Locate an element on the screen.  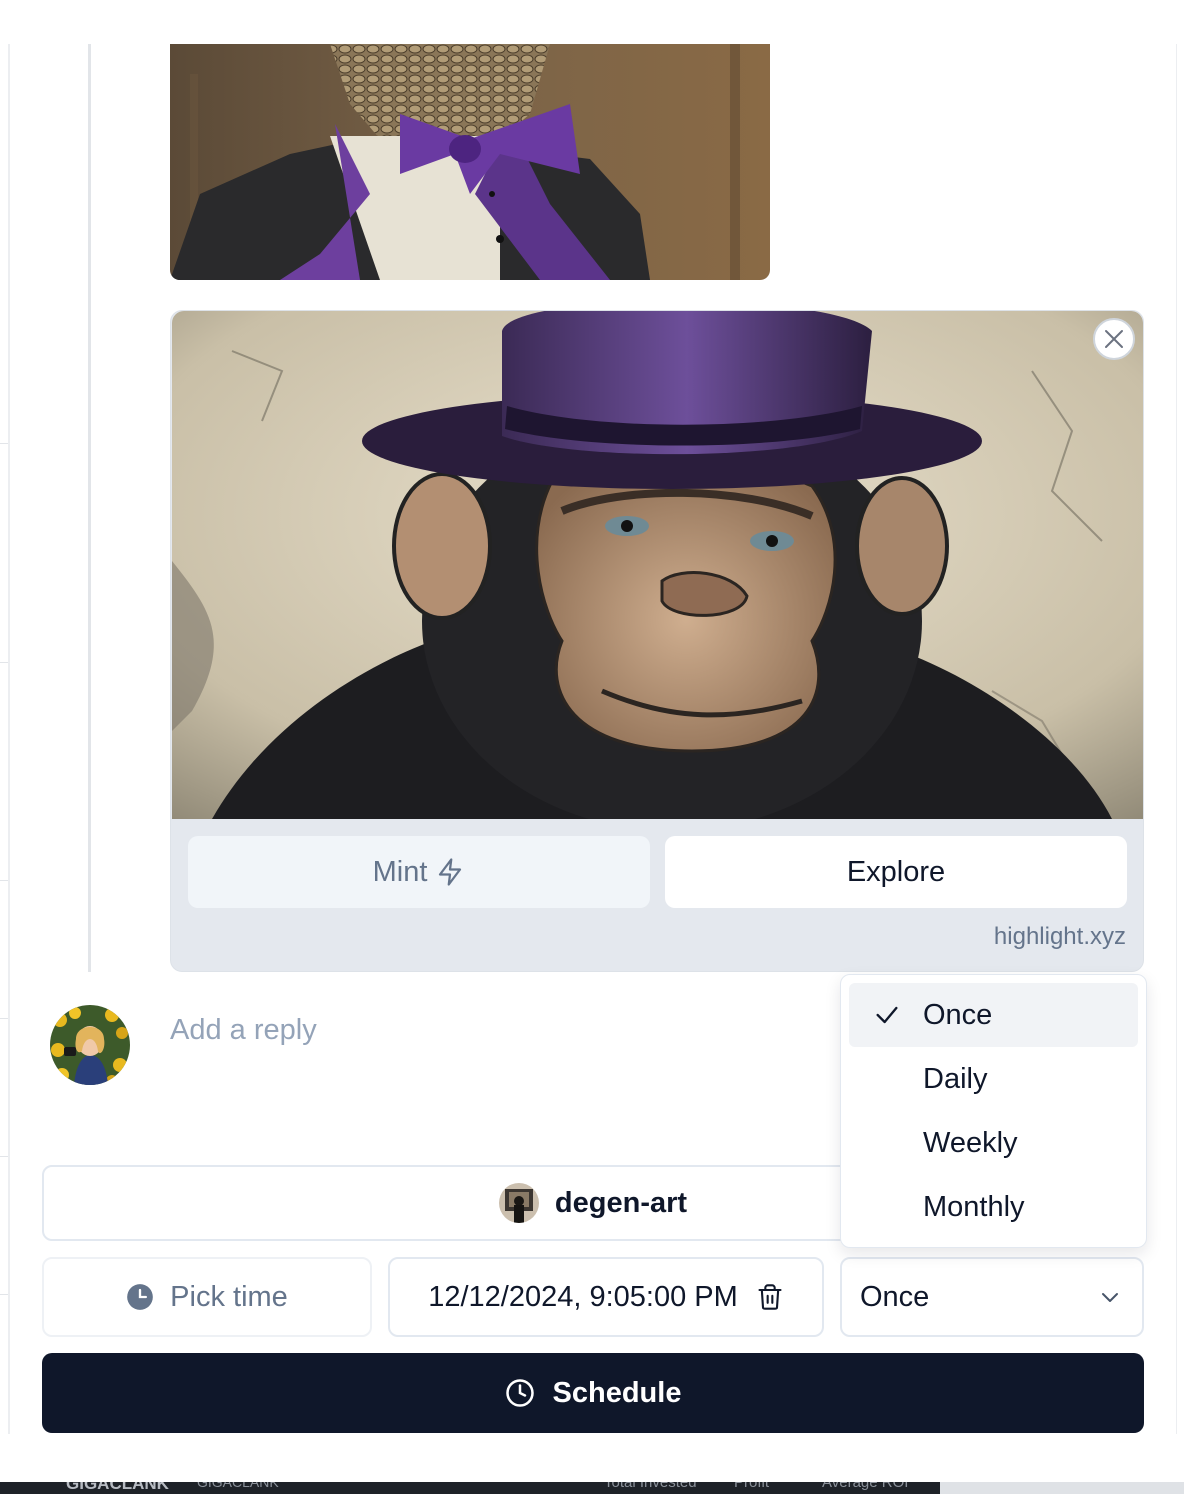
frequency-value: Once is located at coordinates (895, 1296).